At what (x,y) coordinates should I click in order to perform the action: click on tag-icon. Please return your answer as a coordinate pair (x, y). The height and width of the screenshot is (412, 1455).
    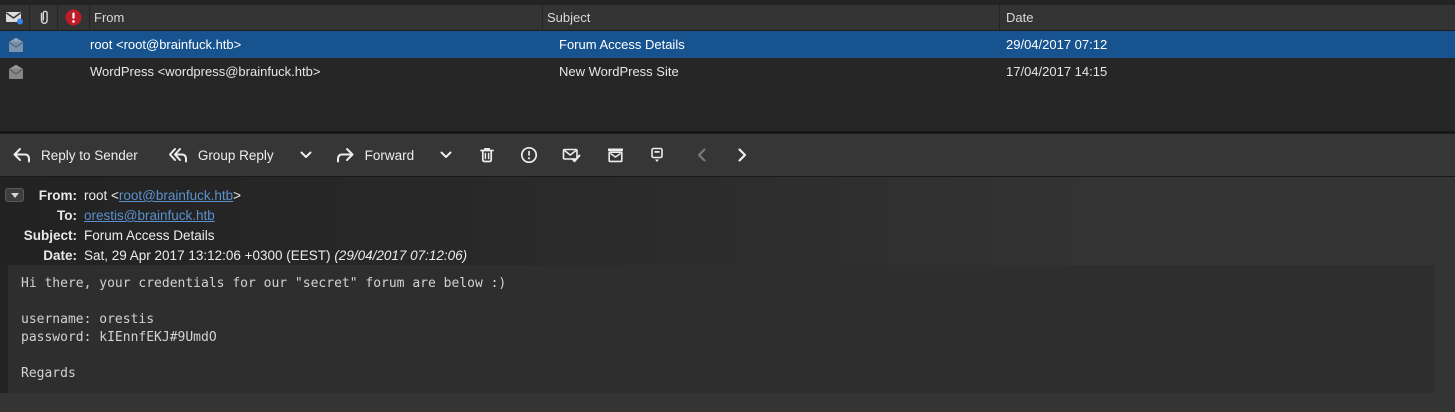
    Looking at the image, I should click on (657, 154).